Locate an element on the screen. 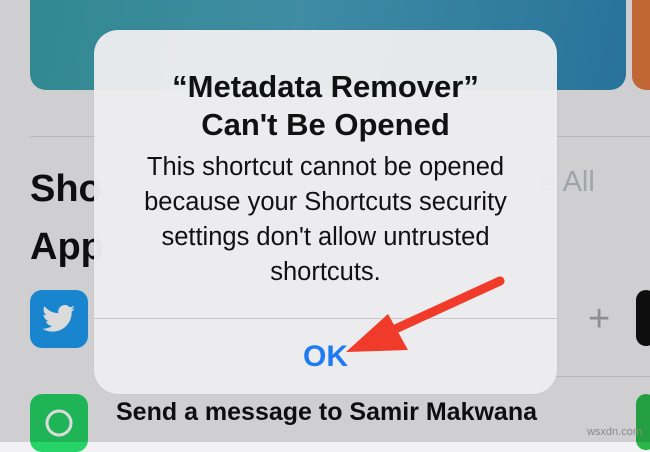  ok-button: OK is located at coordinates (325, 356).